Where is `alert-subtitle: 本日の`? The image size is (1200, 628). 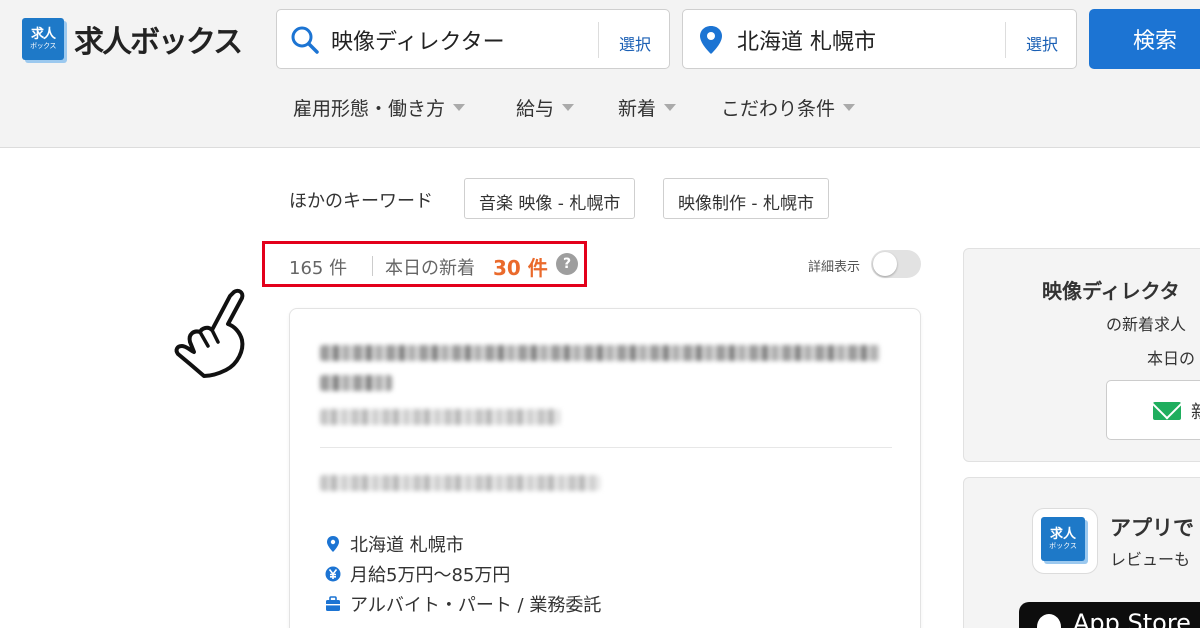
alert-subtitle: 本日の is located at coordinates (1171, 358).